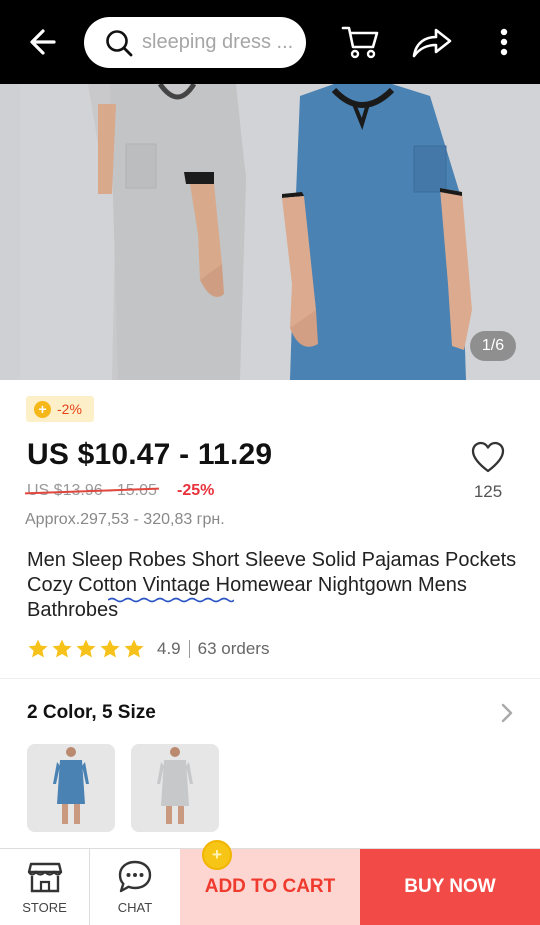 The image size is (540, 925). Describe the element at coordinates (135, 876) in the screenshot. I see `chat-icon` at that location.